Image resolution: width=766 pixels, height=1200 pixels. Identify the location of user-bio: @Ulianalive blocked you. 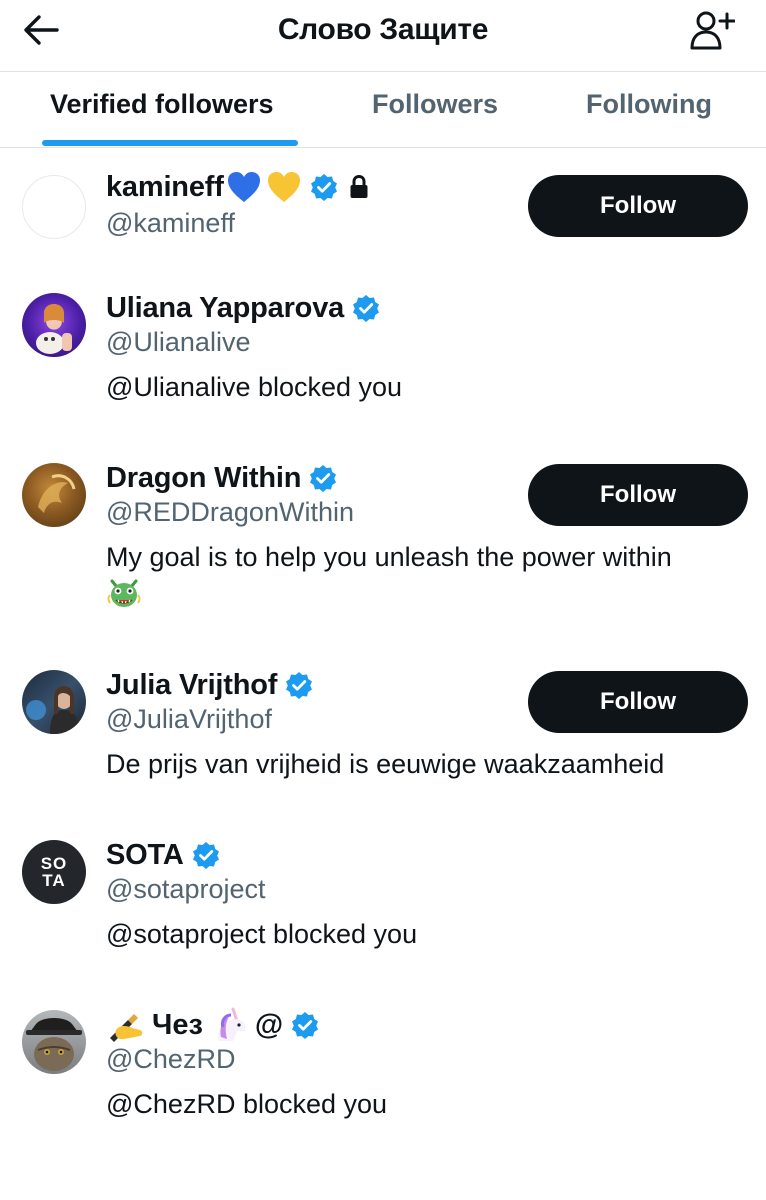
(254, 387).